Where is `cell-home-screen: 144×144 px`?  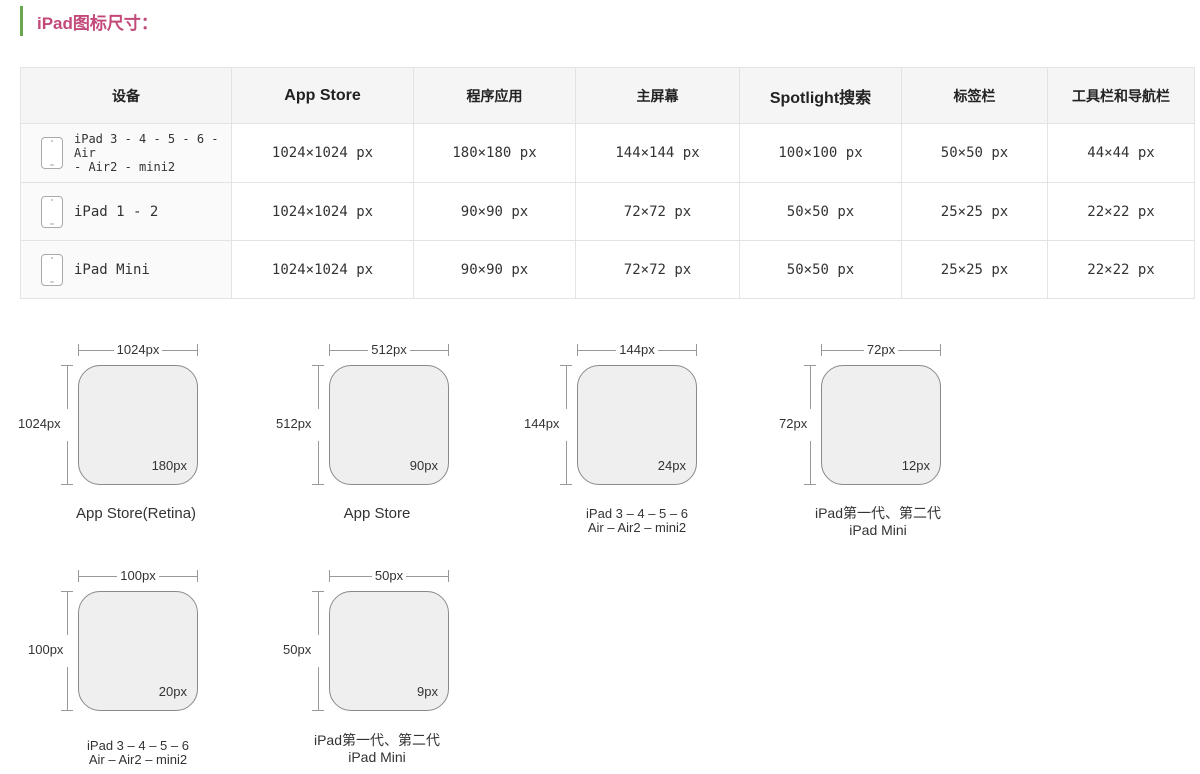
cell-home-screen: 144×144 px is located at coordinates (657, 153).